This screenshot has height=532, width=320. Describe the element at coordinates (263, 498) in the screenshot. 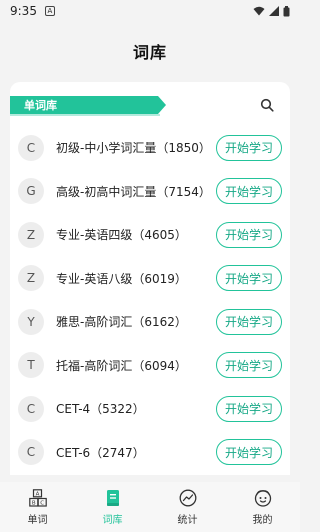

I see `face-icon` at that location.